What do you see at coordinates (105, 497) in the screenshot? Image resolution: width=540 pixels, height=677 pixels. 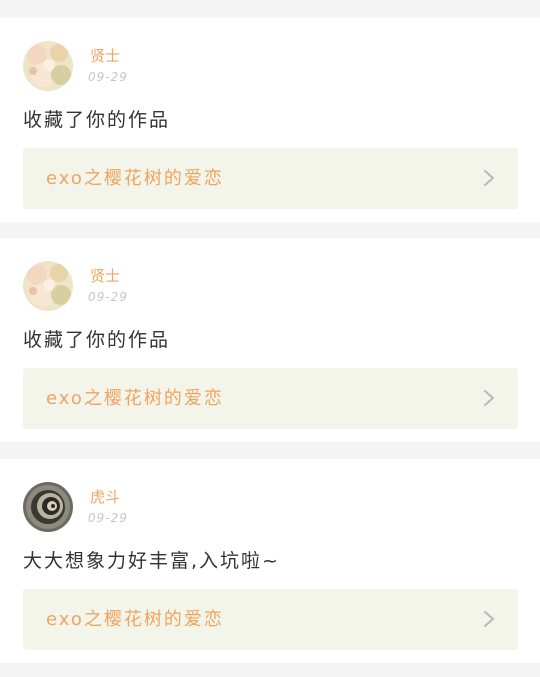 I see `username: 虎斗` at bounding box center [105, 497].